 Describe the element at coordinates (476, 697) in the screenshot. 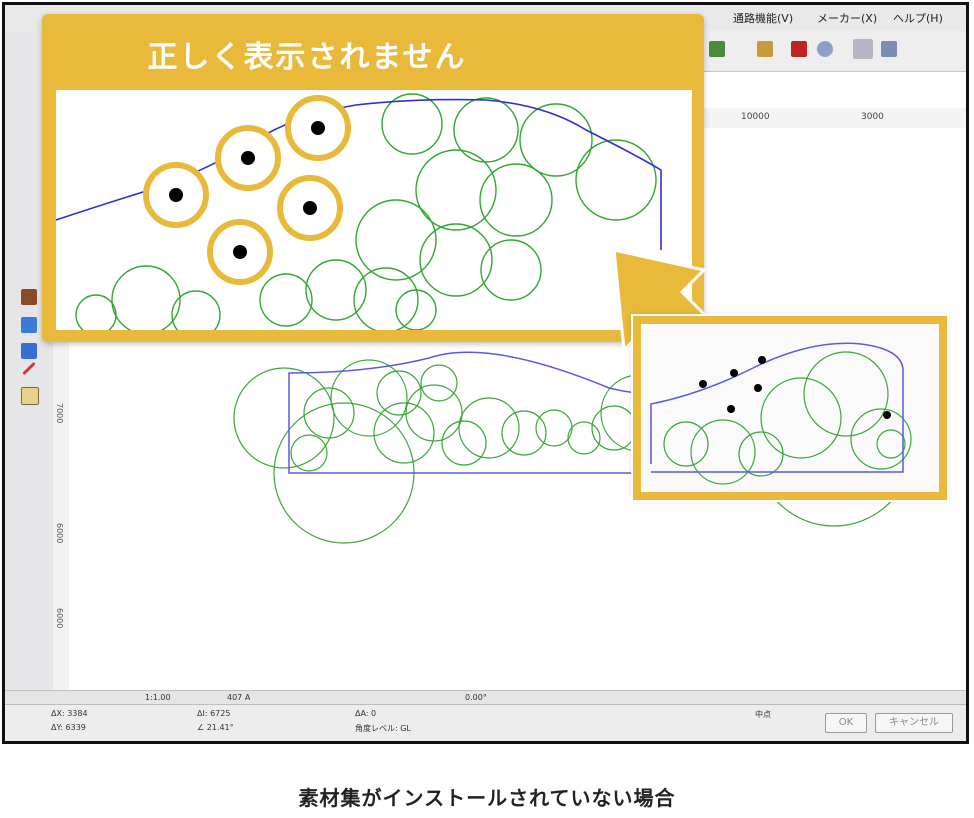

I see `angle-value: 0.00°` at that location.